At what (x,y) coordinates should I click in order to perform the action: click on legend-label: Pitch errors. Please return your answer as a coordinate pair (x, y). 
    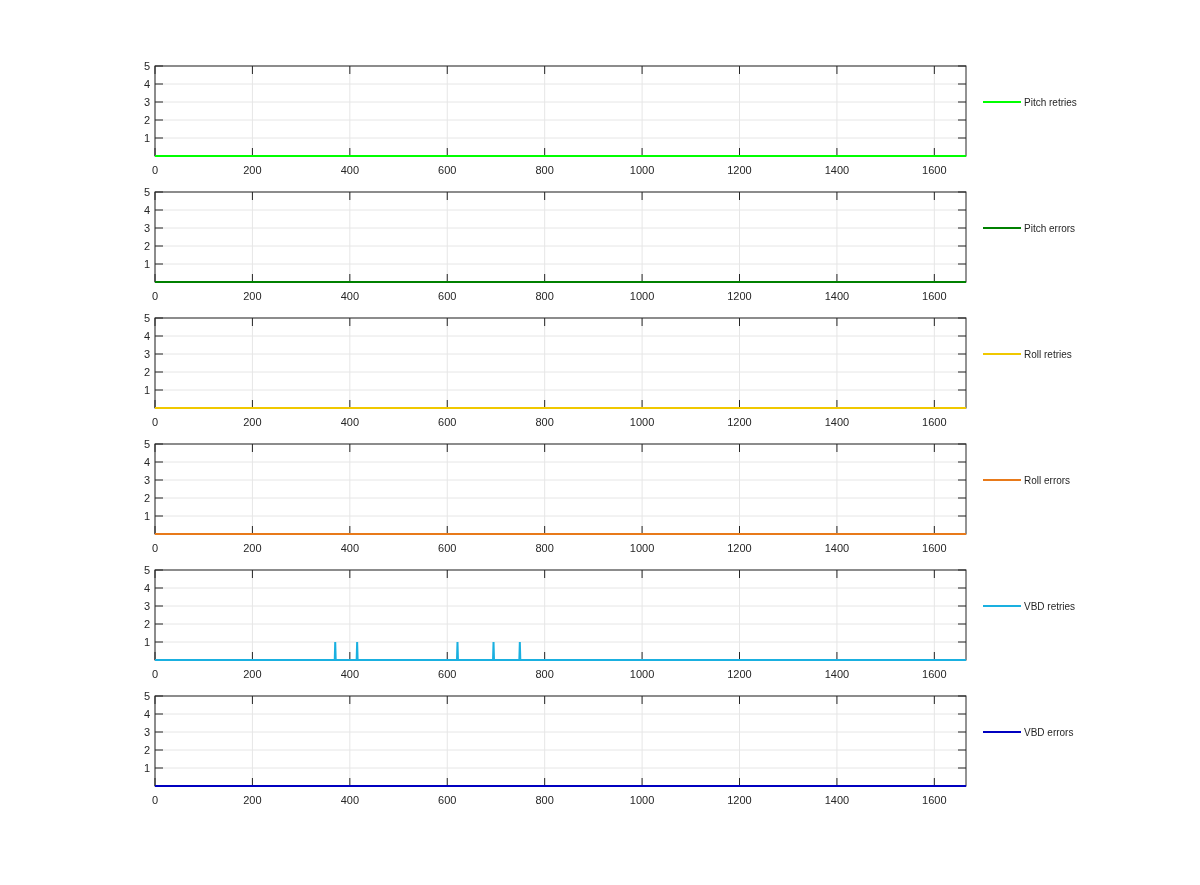
    Looking at the image, I should click on (1050, 228).